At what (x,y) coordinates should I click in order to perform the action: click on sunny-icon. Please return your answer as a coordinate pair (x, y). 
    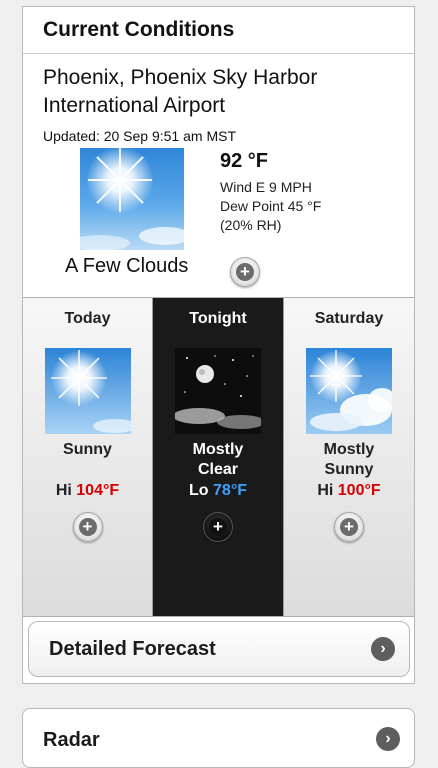
    Looking at the image, I should click on (87, 391).